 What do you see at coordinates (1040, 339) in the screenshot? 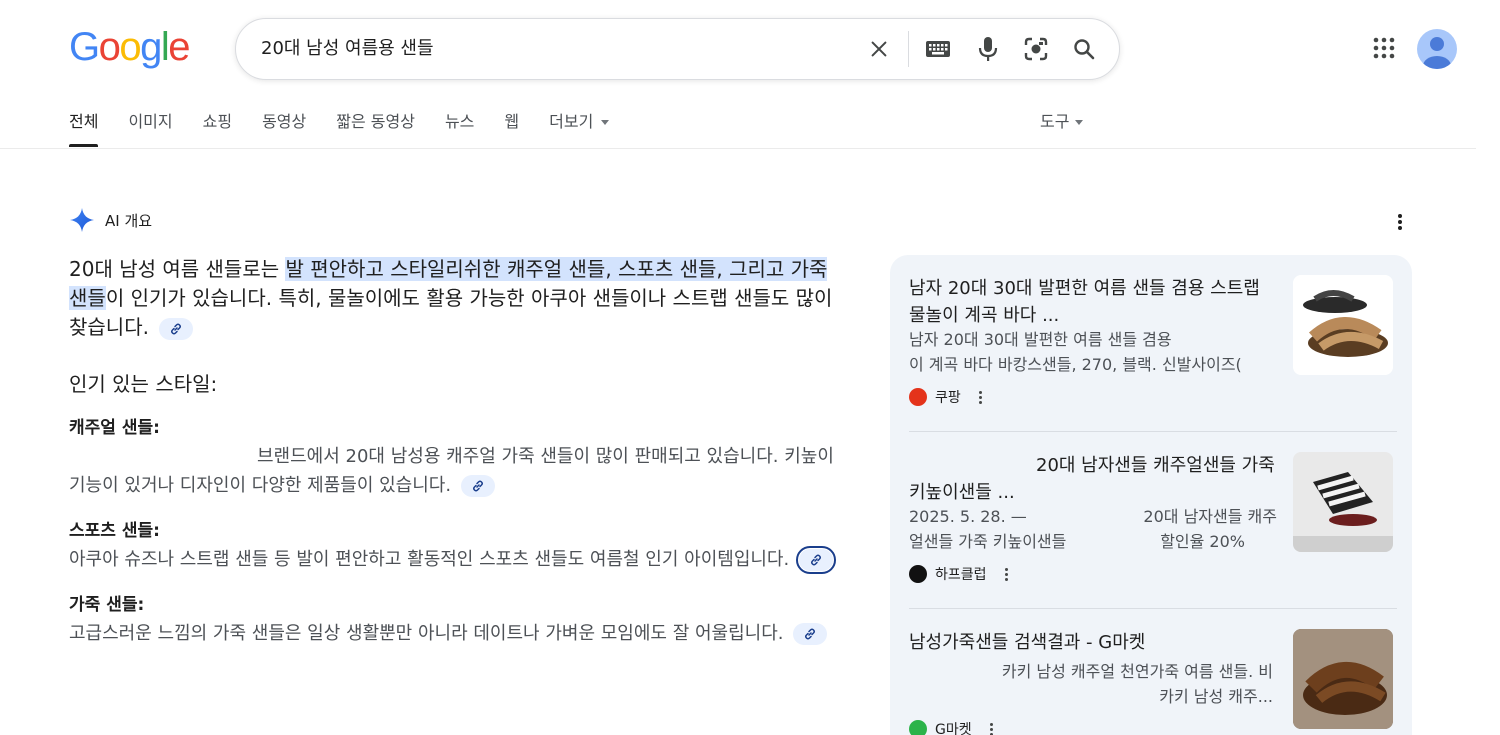
I see `desc-line: 남자 20대 30대 발편한 여름 샌들 겸용` at bounding box center [1040, 339].